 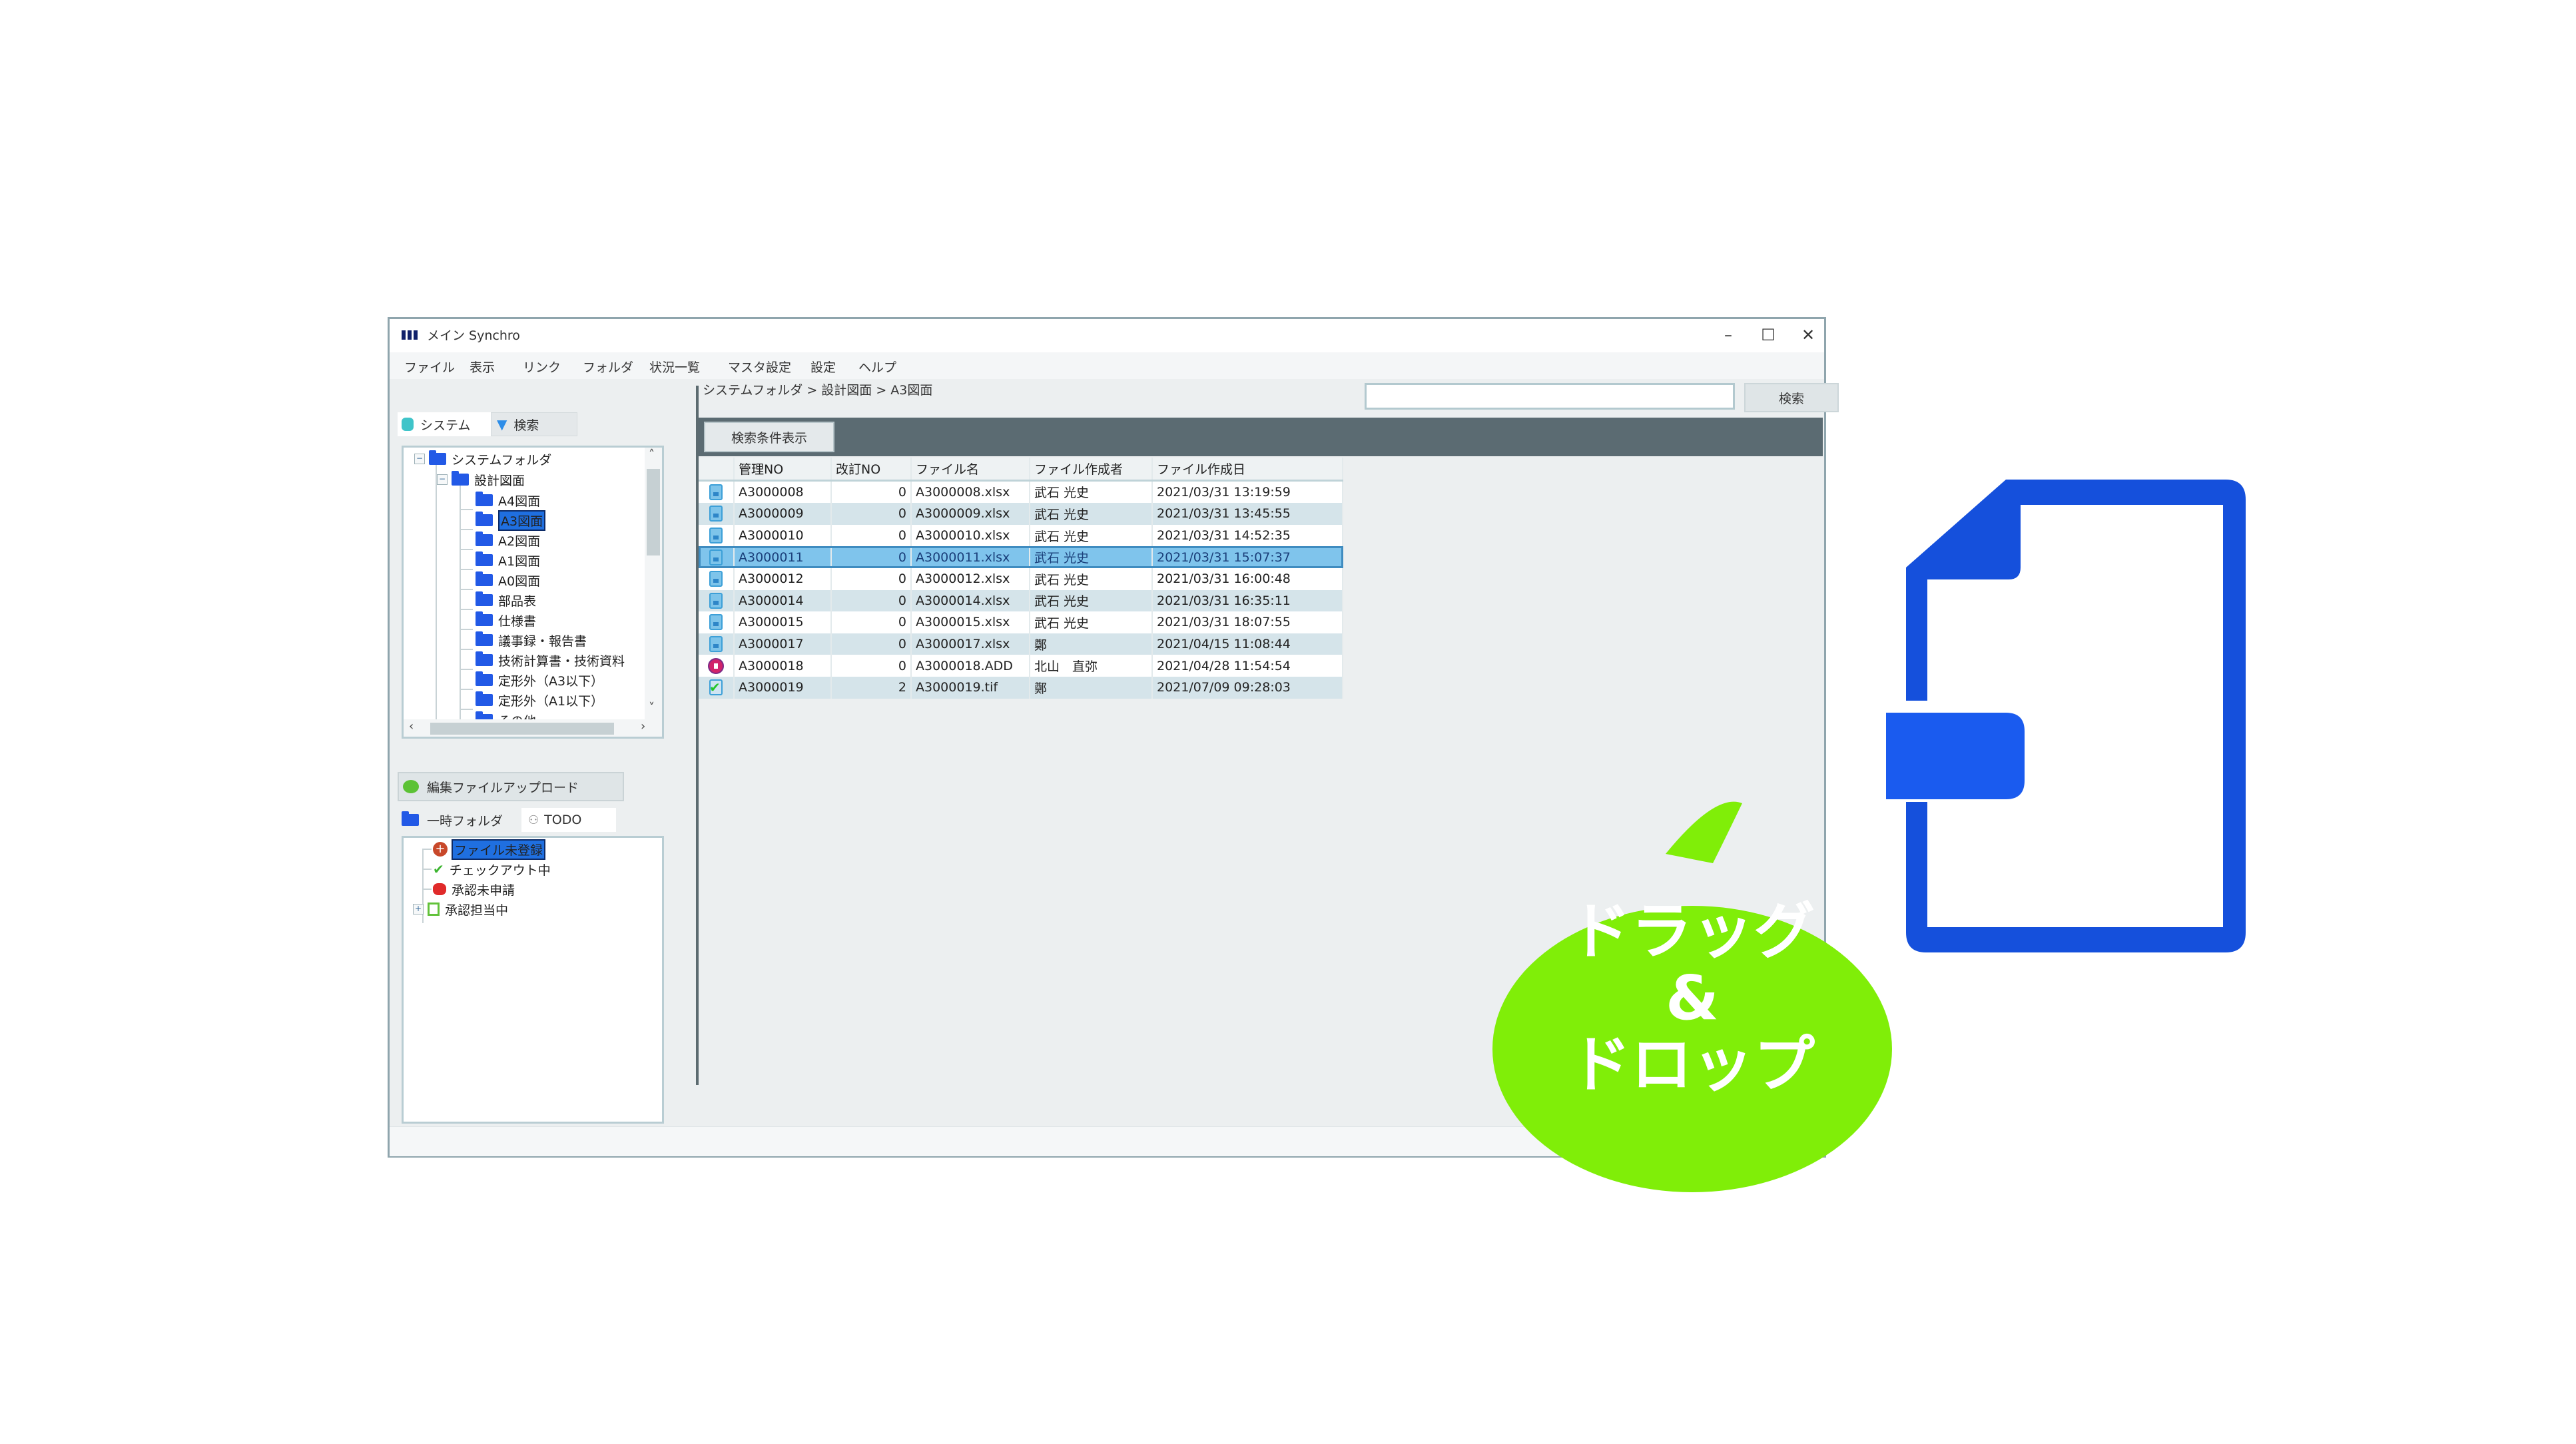 I want to click on search-input, so click(x=1550, y=396).